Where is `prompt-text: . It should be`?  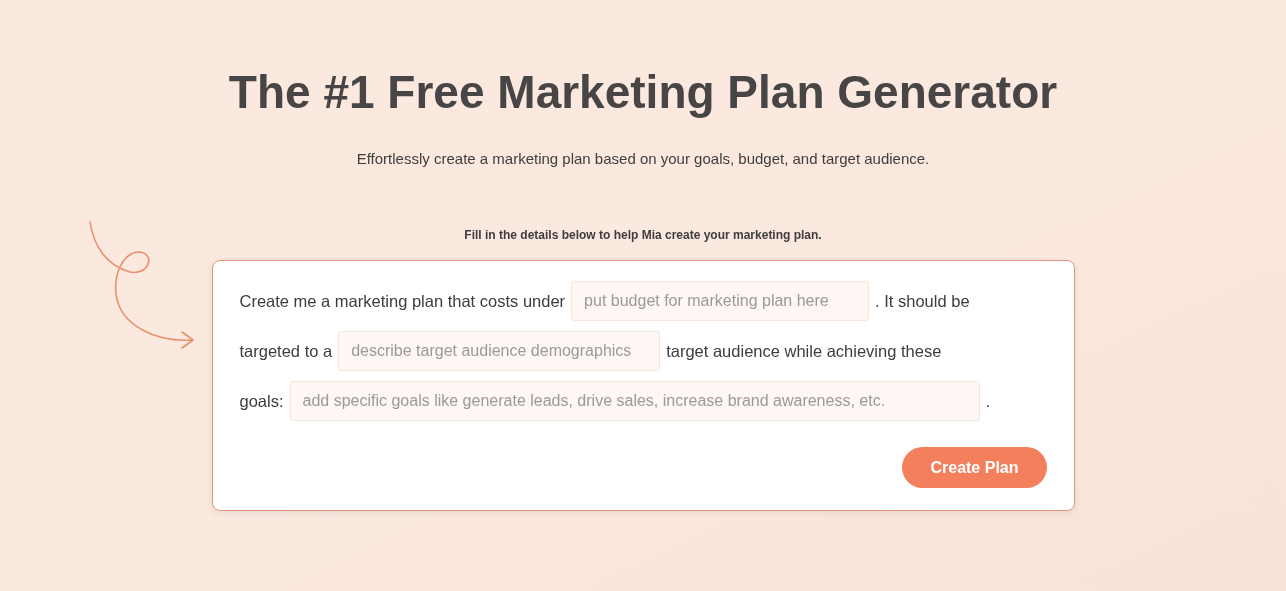 prompt-text: . It should be is located at coordinates (922, 301).